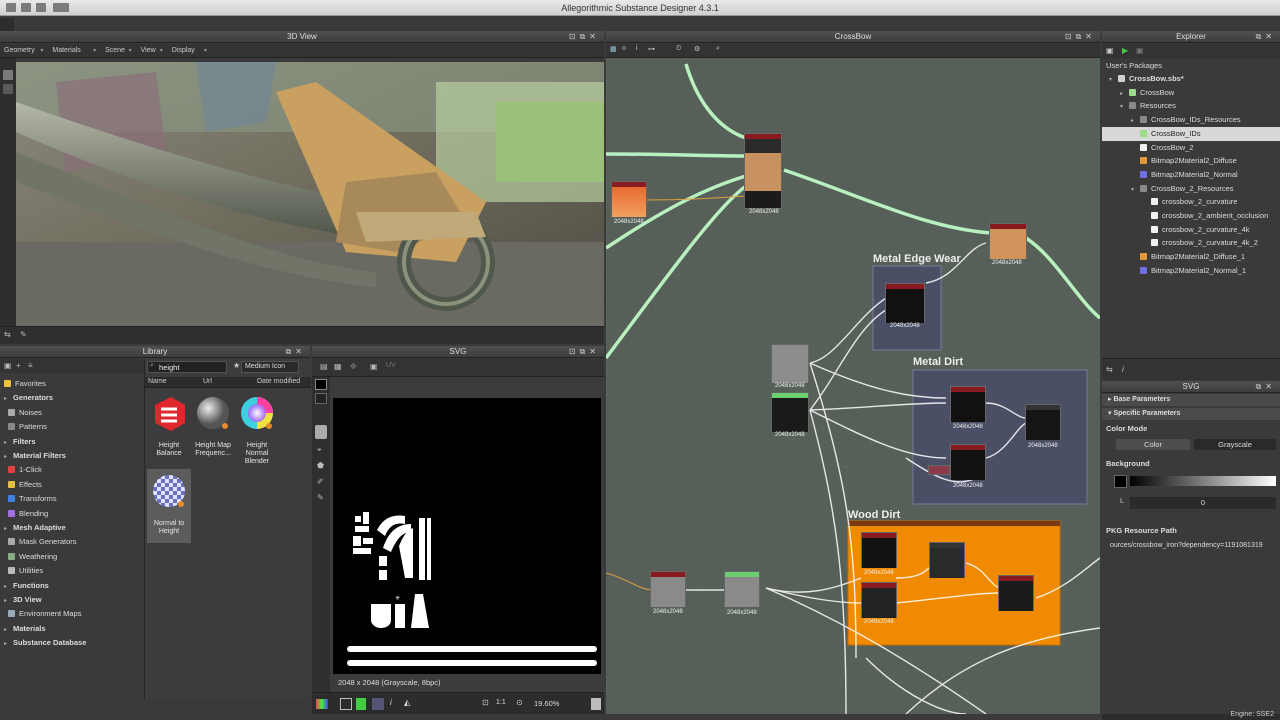  Describe the element at coordinates (28, 398) in the screenshot. I see `library-category-generators: ▸ Generators` at that location.